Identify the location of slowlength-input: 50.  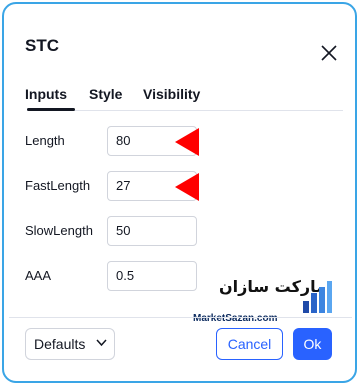
(152, 231).